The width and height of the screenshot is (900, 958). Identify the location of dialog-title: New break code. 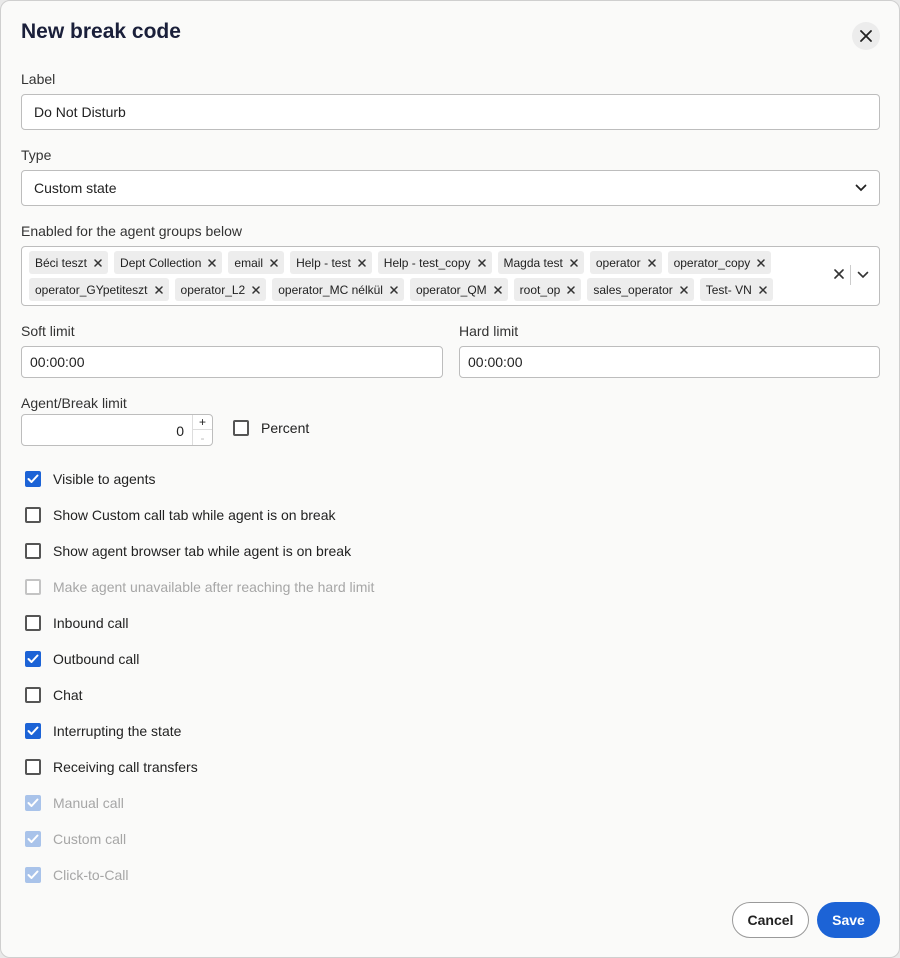
(101, 31).